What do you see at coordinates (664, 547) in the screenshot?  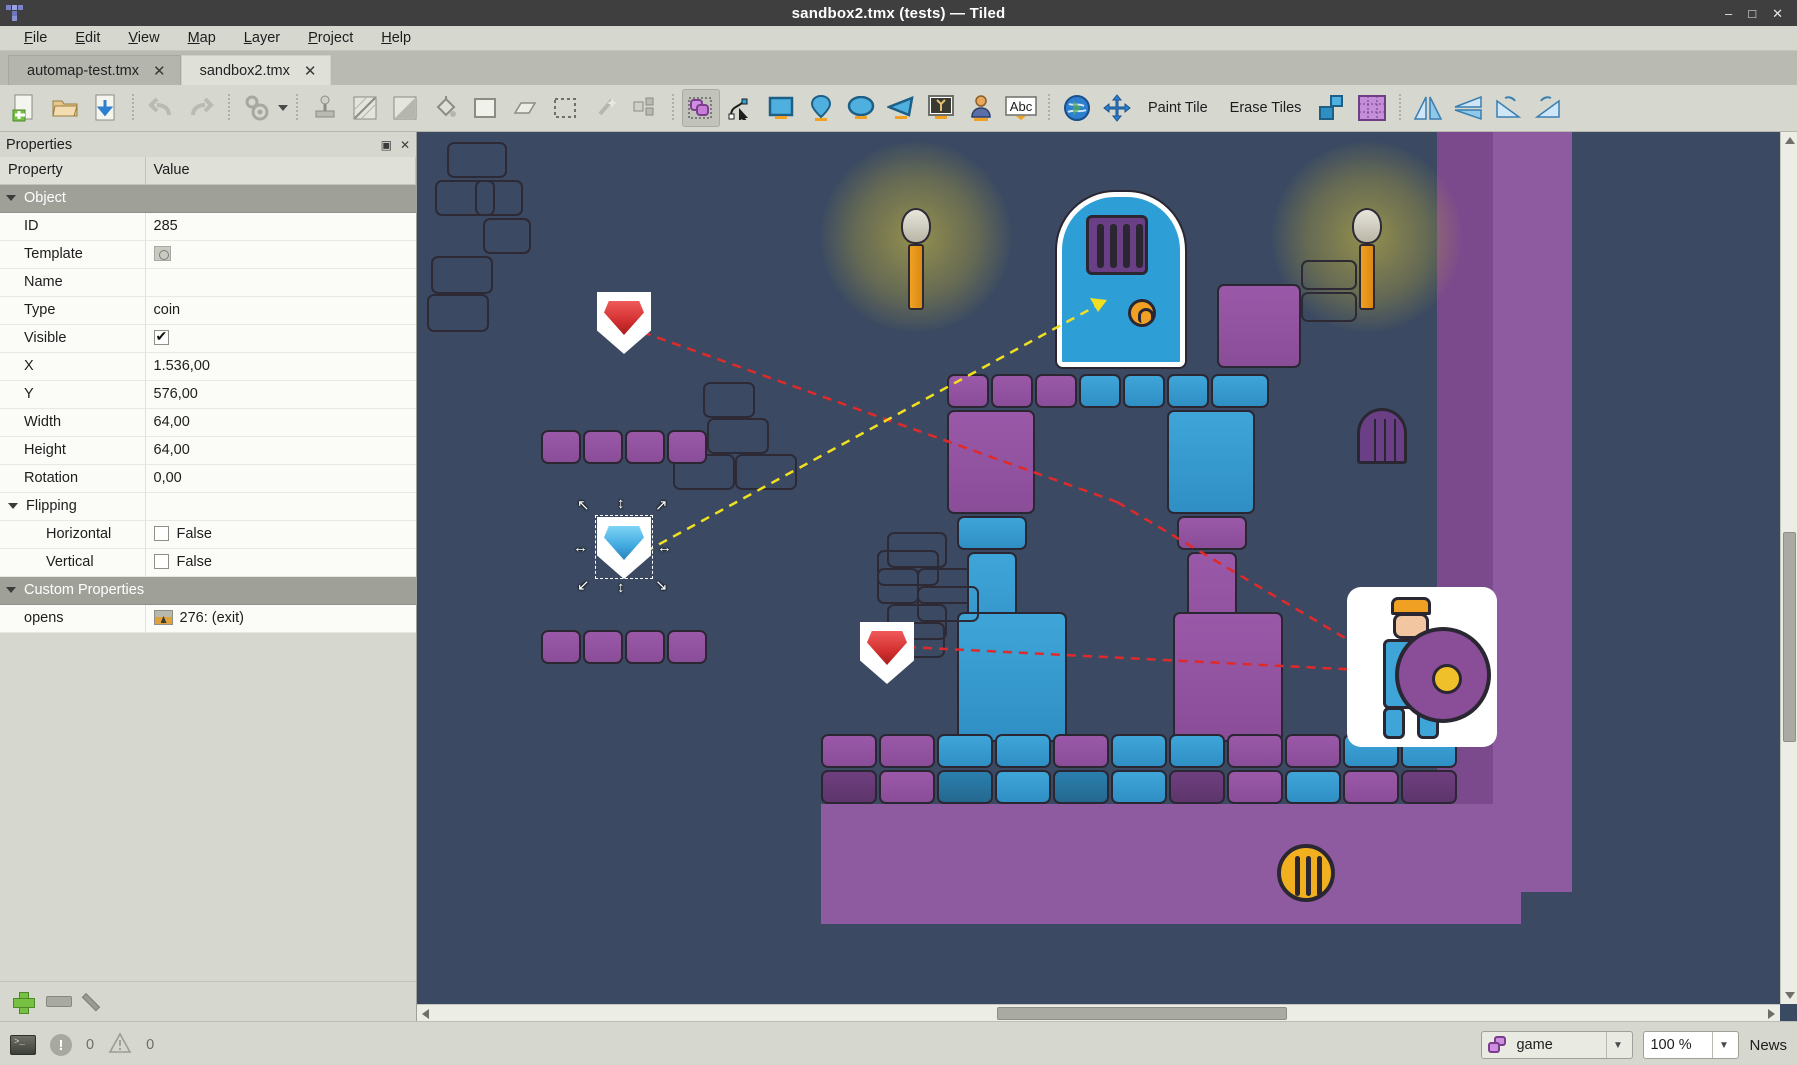 I see `resize-handle-e: ↔` at bounding box center [664, 547].